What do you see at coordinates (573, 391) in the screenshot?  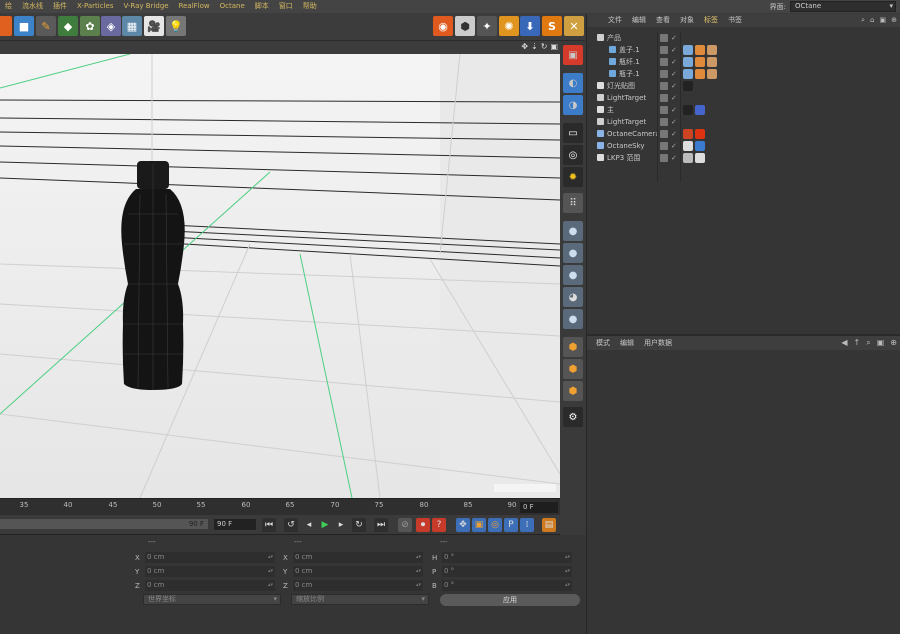 I see `light-tag-icon: ⬢` at bounding box center [573, 391].